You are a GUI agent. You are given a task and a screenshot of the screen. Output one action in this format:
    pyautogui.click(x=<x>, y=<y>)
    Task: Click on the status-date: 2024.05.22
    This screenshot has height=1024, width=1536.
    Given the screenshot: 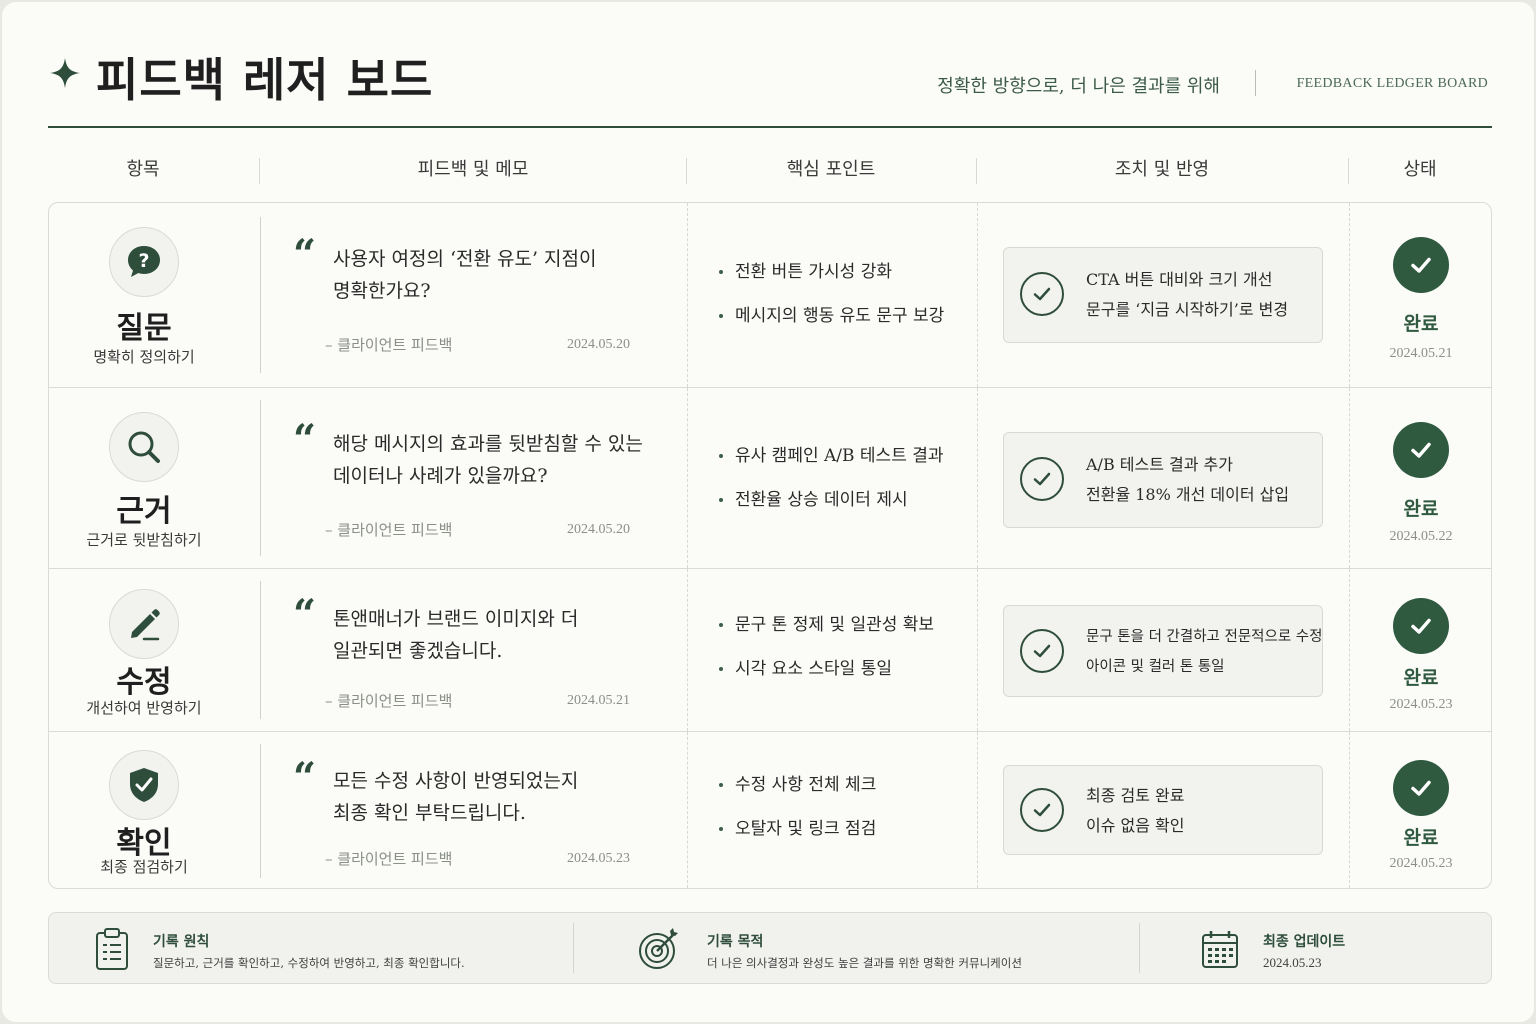 What is the action you would take?
    pyautogui.click(x=1421, y=536)
    